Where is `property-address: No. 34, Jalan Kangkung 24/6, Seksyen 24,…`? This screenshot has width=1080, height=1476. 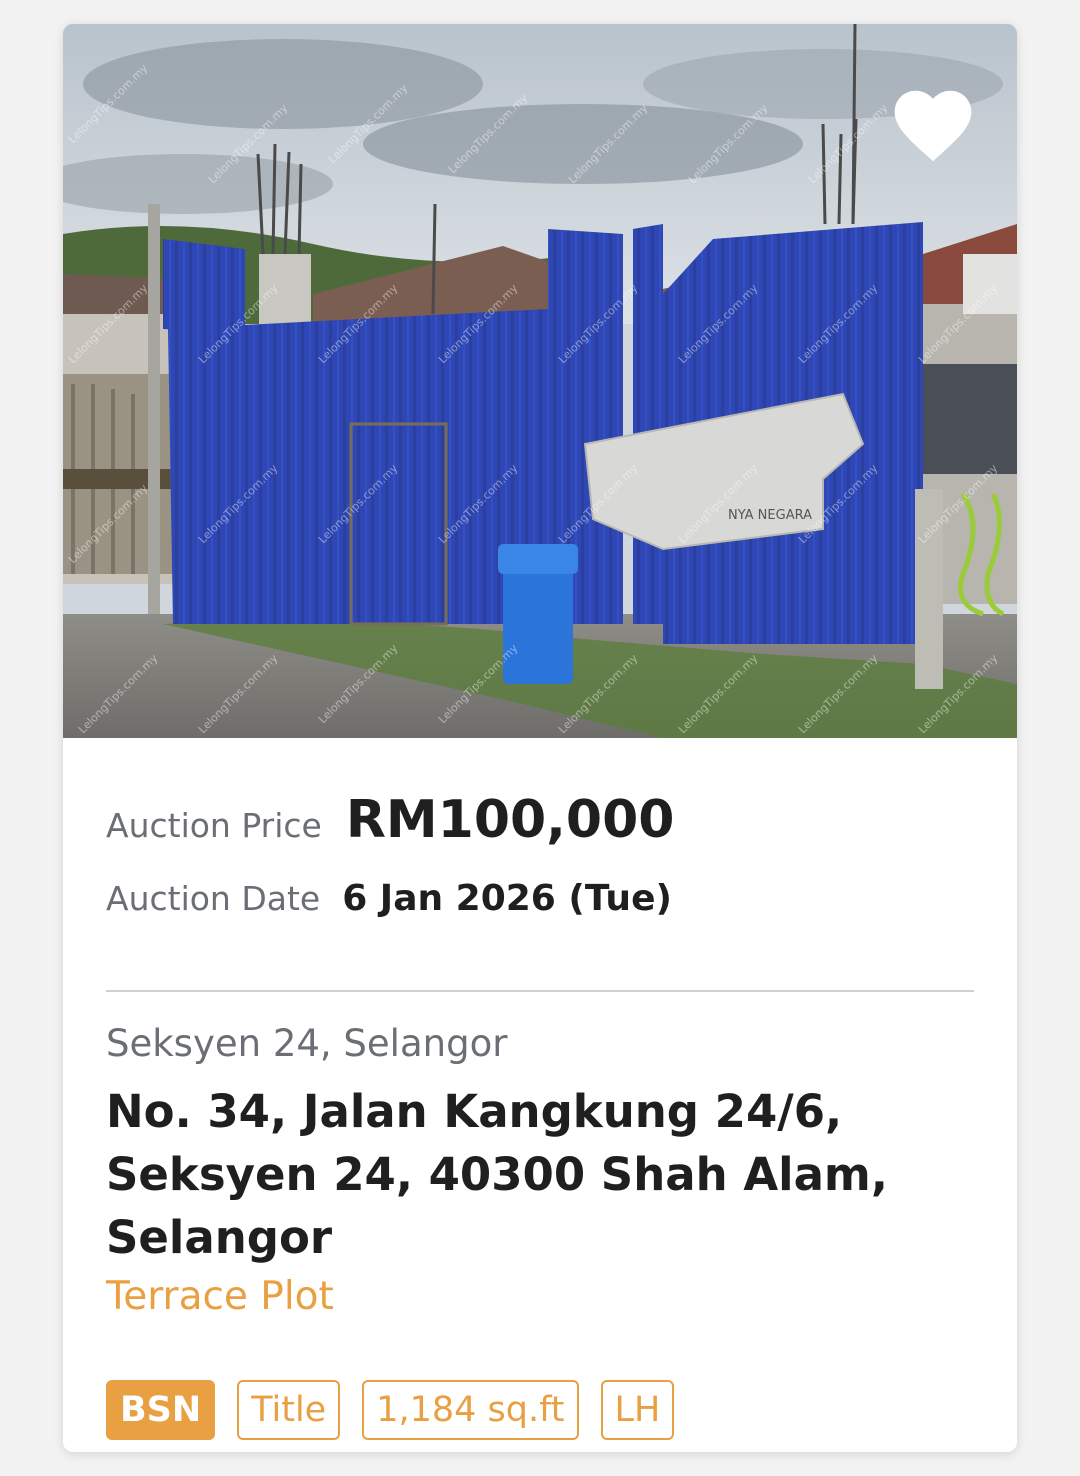
property-address: No. 34, Jalan Kangkung 24/6, Seksyen 24,… is located at coordinates (531, 1174).